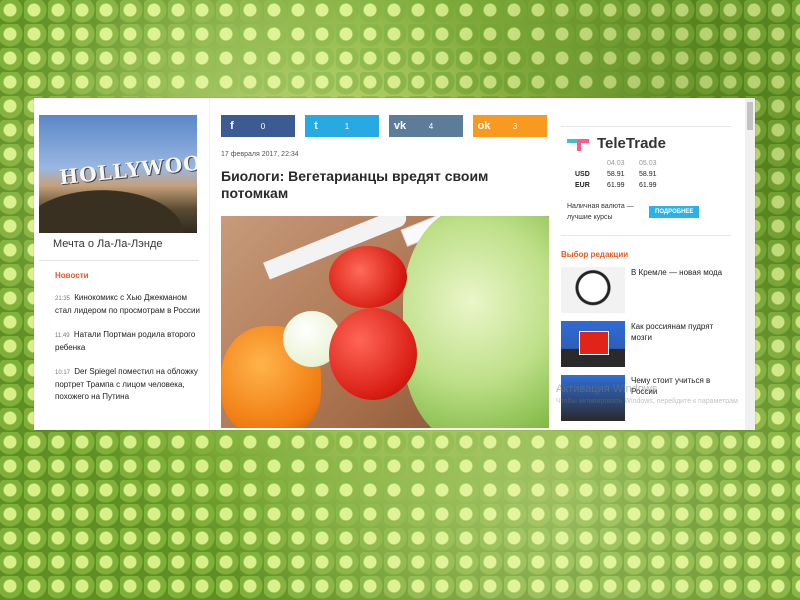  I want to click on share-count: 1, so click(347, 126).